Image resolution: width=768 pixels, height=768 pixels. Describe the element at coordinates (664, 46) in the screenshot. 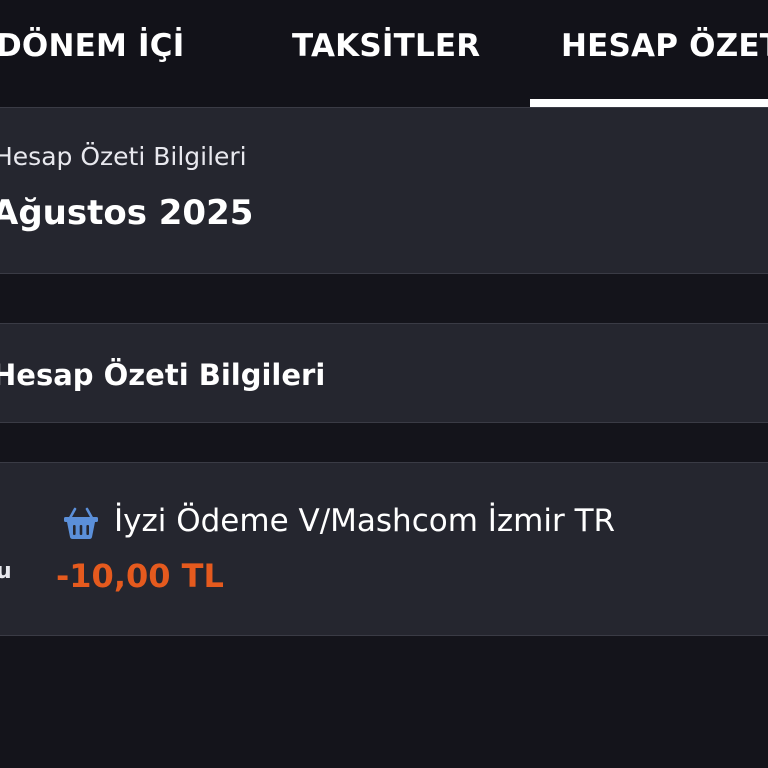

I see `tab-hesap-ozeti: HESAP ÖZETİ` at that location.